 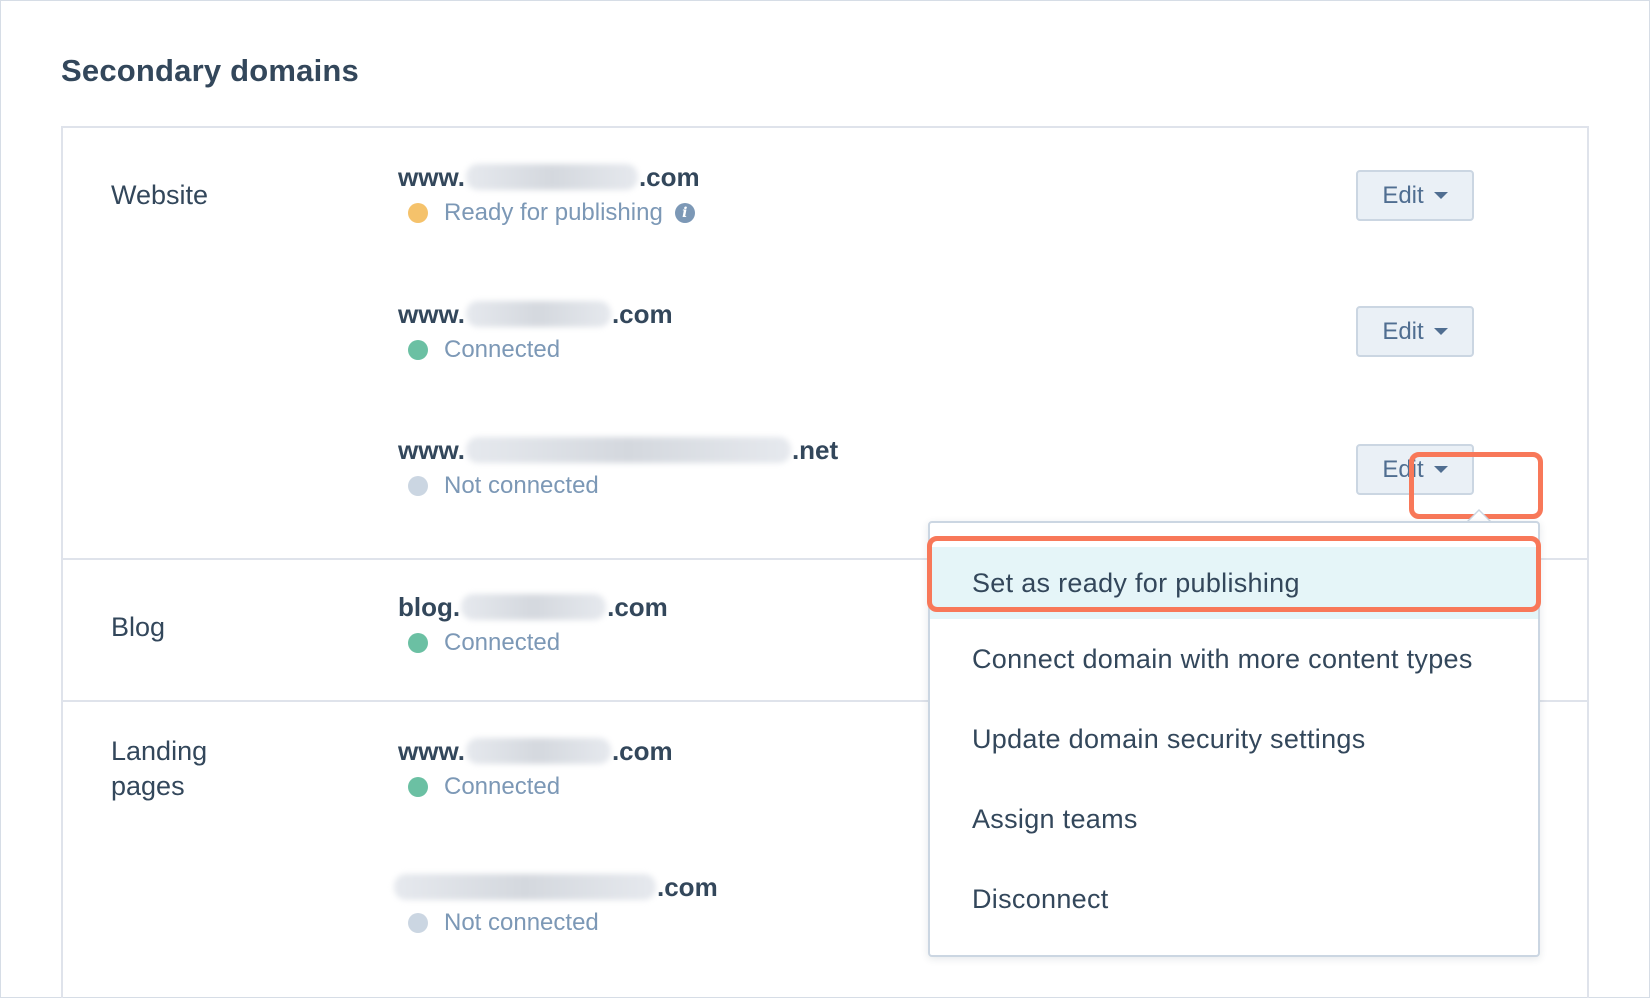 What do you see at coordinates (549, 194) in the screenshot?
I see `domain-row: www. .com Ready for publishing i` at bounding box center [549, 194].